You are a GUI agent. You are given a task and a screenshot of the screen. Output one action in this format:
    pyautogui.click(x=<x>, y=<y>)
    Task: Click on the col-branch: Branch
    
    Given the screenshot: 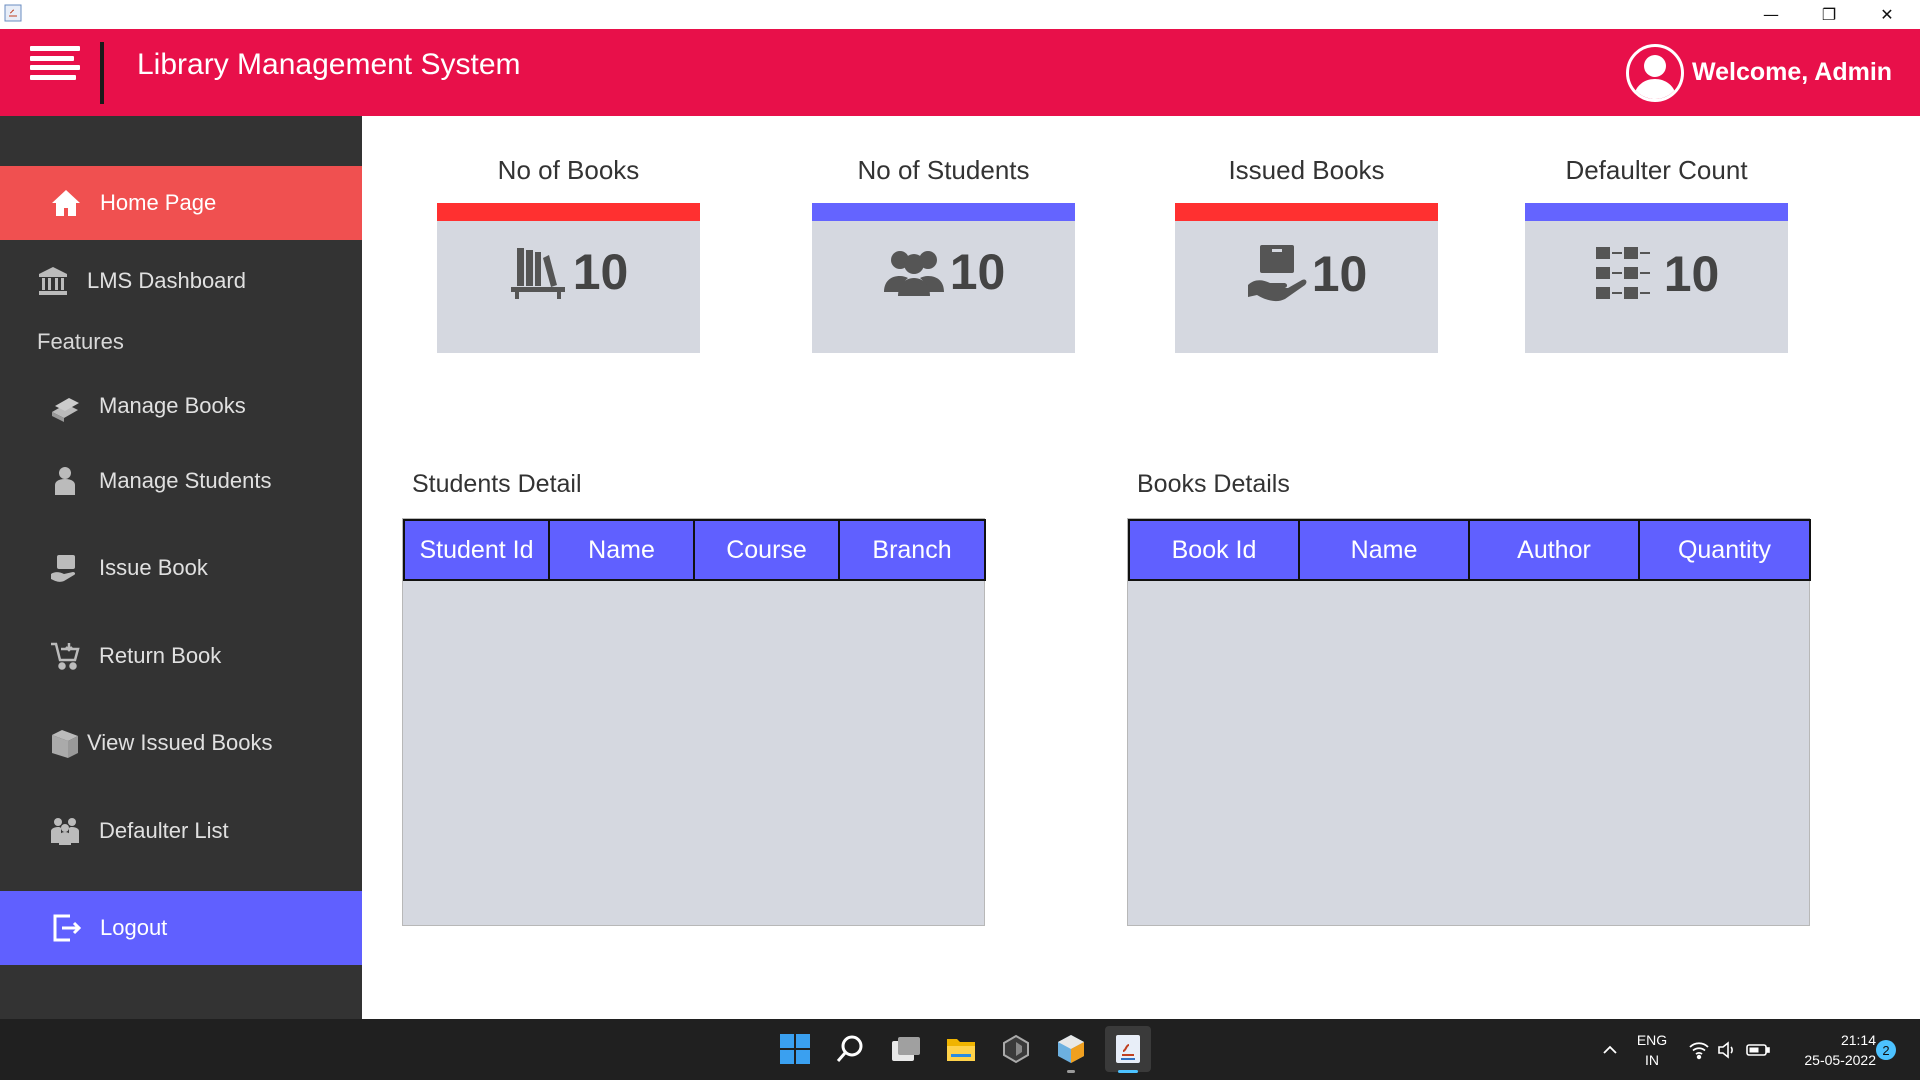 What is the action you would take?
    pyautogui.click(x=912, y=550)
    